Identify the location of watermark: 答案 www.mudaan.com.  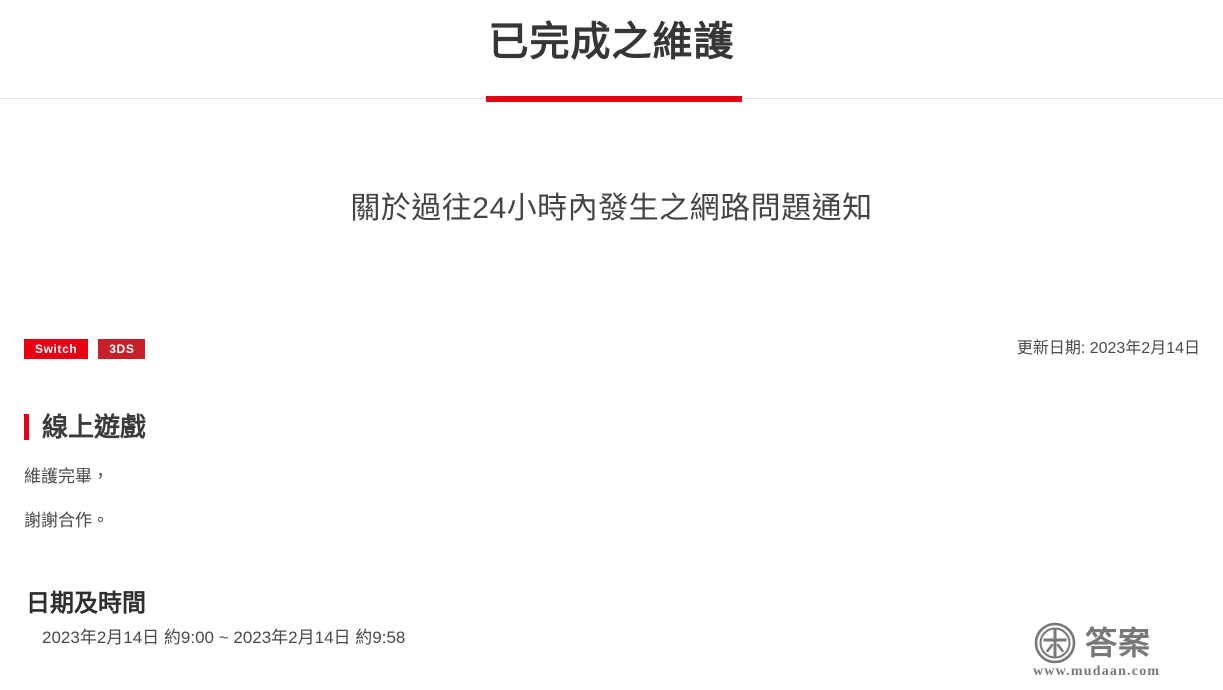
(1121, 653).